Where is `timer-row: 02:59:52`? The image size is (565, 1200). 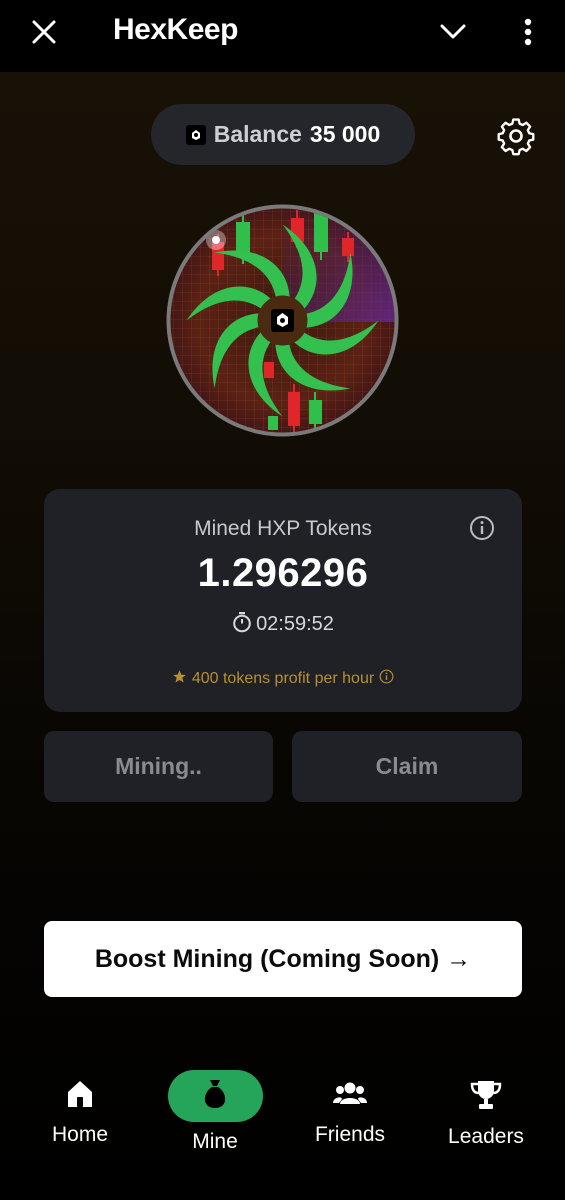 timer-row: 02:59:52 is located at coordinates (283, 624).